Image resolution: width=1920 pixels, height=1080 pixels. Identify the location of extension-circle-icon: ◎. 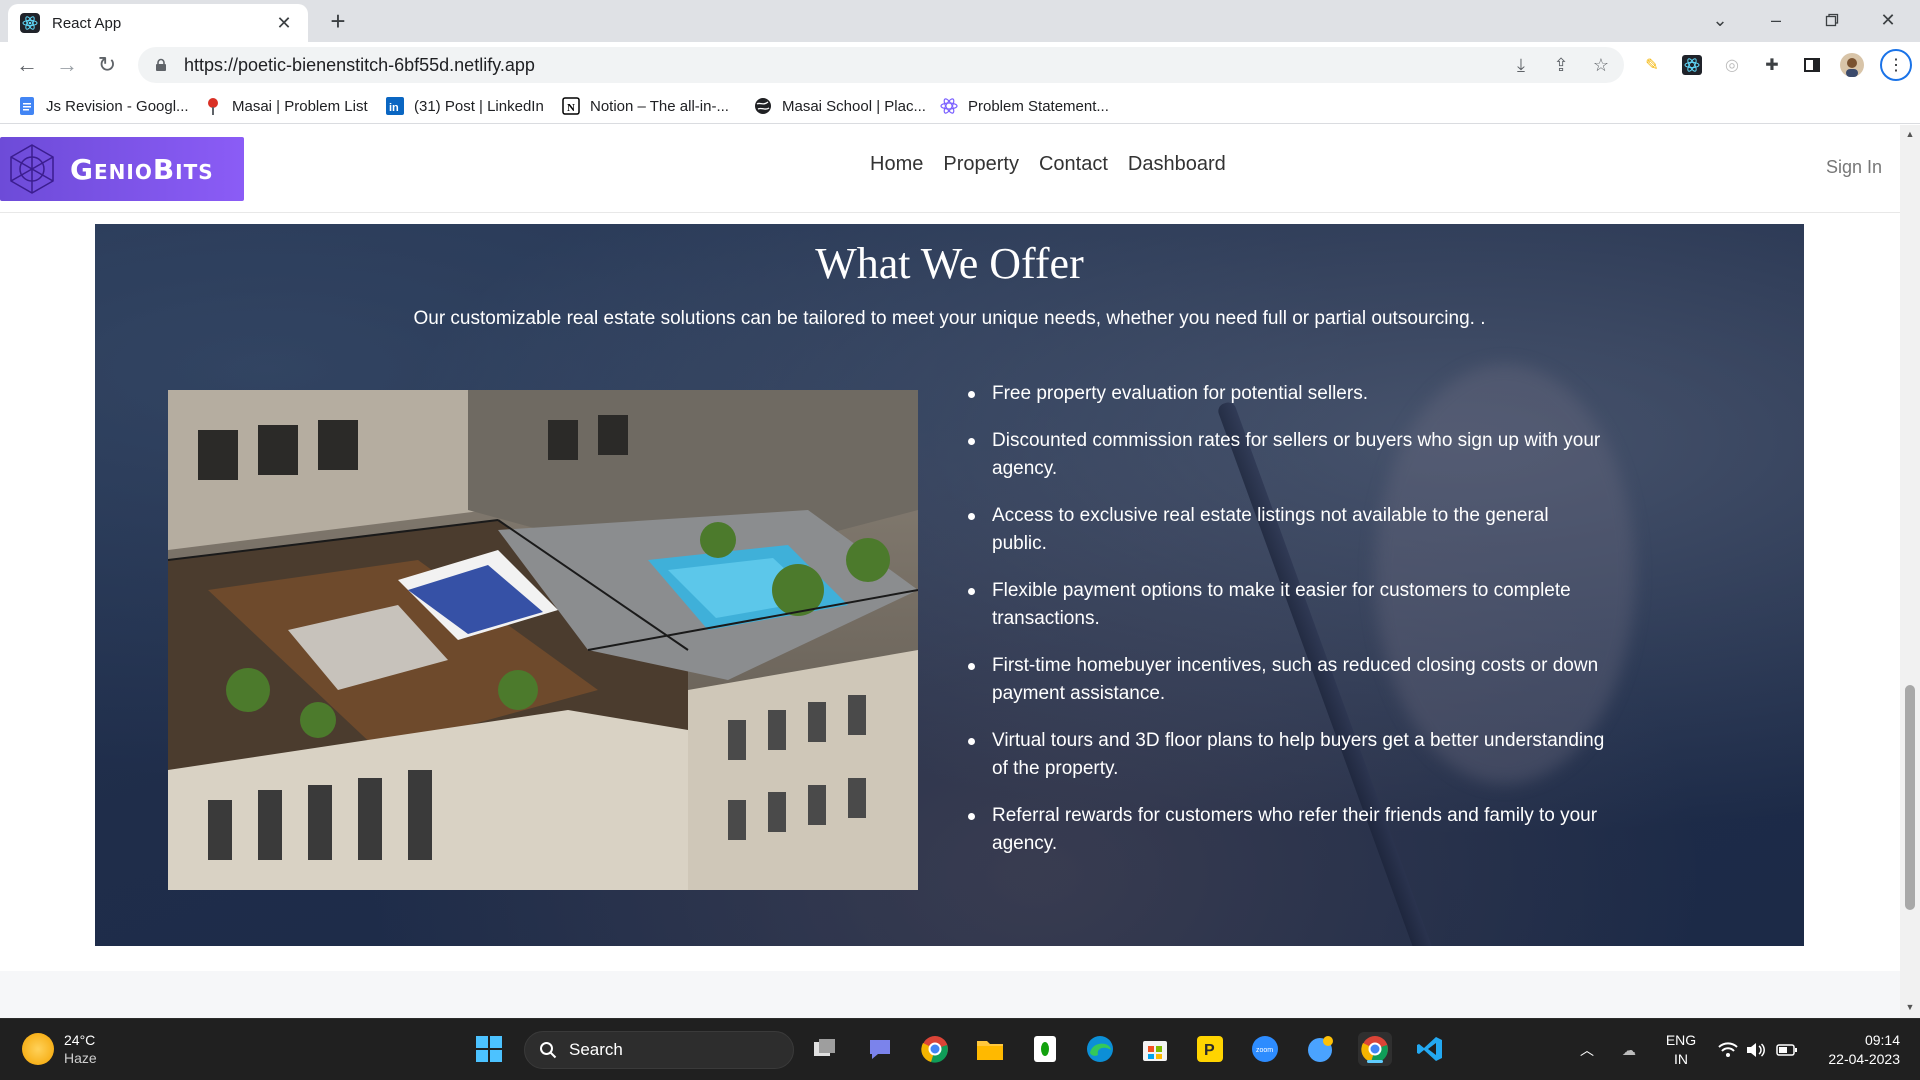
(1732, 65).